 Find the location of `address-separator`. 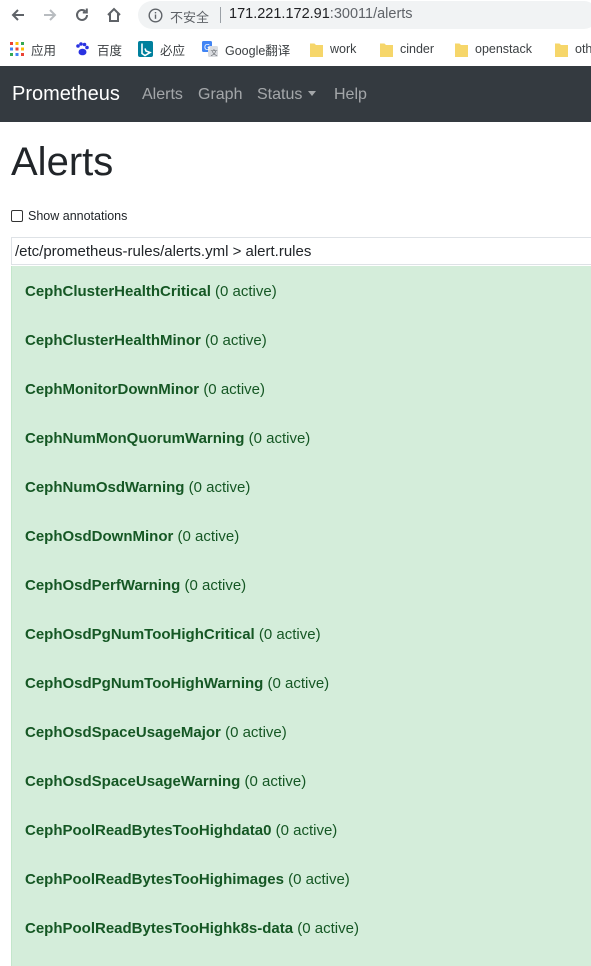

address-separator is located at coordinates (220, 15).